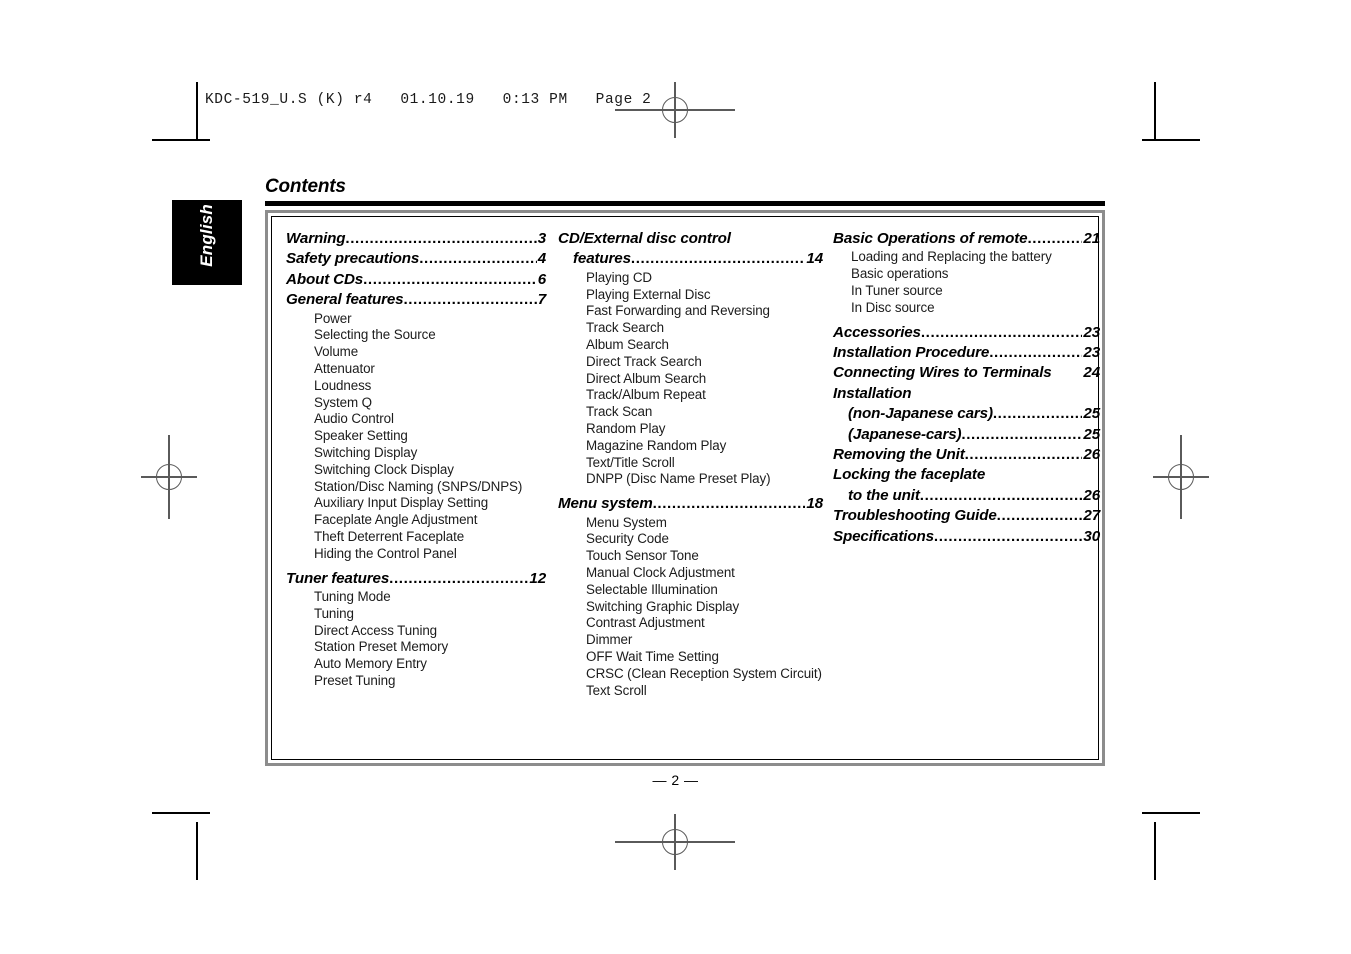 This screenshot has height=954, width=1351. I want to click on toc-entry: Menu system 18, so click(690, 504).